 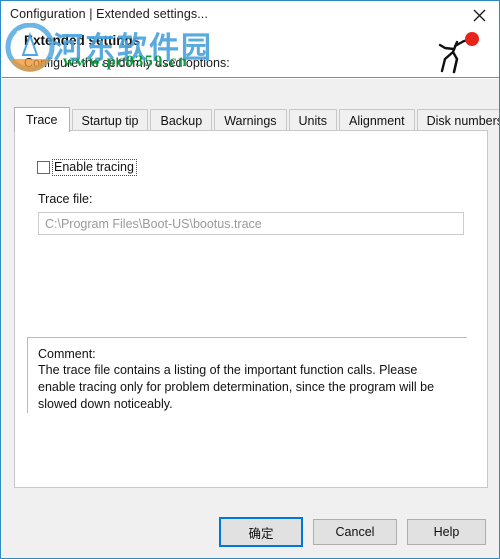 I want to click on dialog-footer: 确定 Cancel Help, so click(x=250, y=530).